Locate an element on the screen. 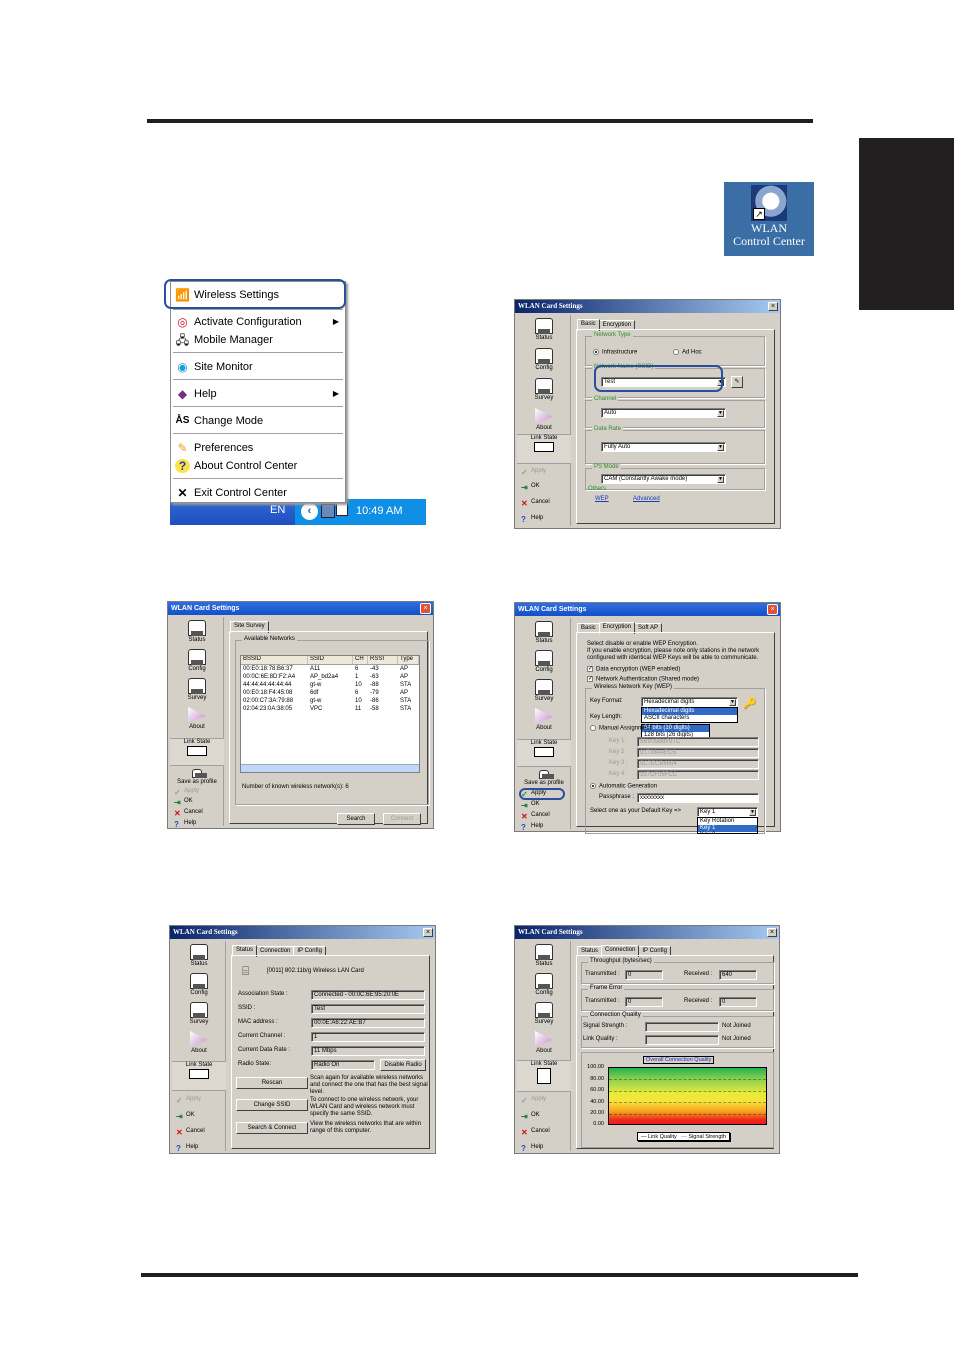 Image resolution: width=954 pixels, height=1351 pixels. table-row: 00:E0:18:78:B6:37 A11 6 -43 AP is located at coordinates (330, 669).